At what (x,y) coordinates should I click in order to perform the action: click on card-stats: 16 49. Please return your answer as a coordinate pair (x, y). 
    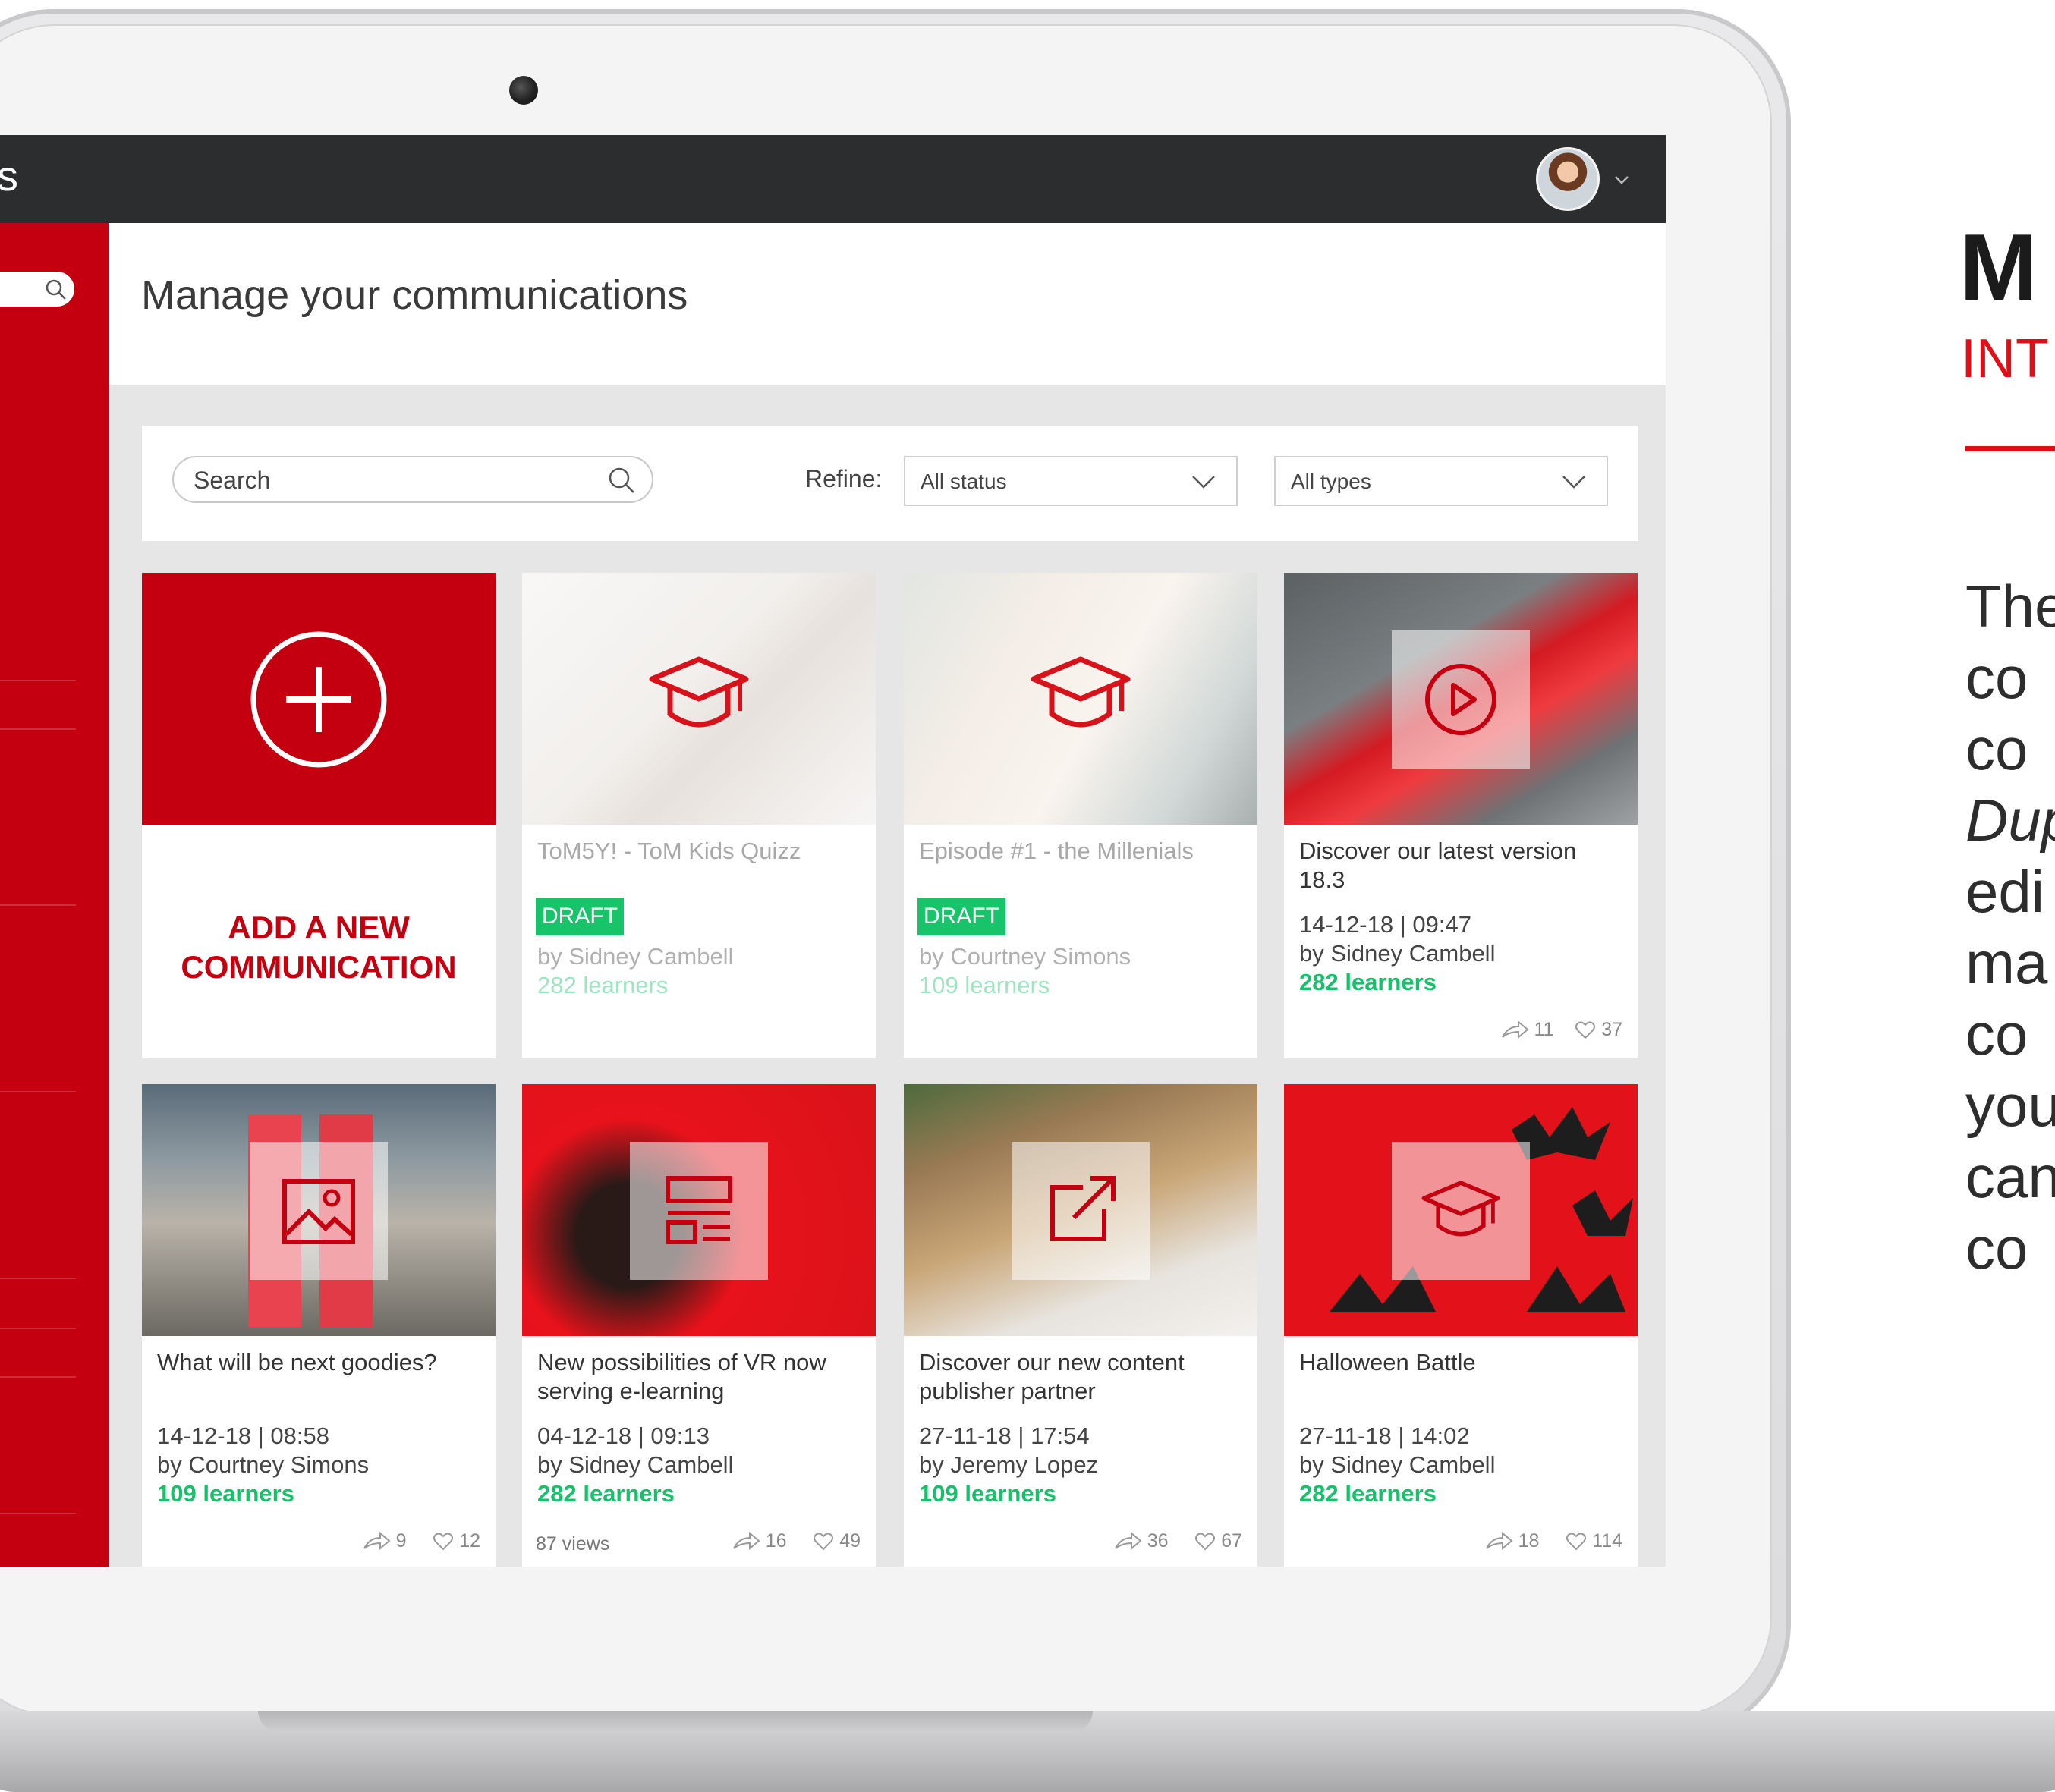
    Looking at the image, I should click on (796, 1541).